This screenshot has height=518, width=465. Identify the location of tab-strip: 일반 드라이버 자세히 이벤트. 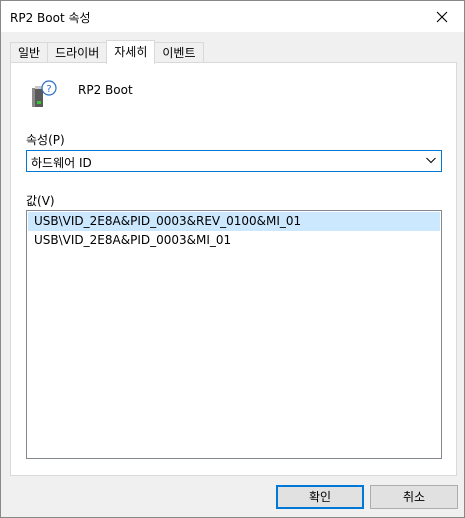
(107, 52).